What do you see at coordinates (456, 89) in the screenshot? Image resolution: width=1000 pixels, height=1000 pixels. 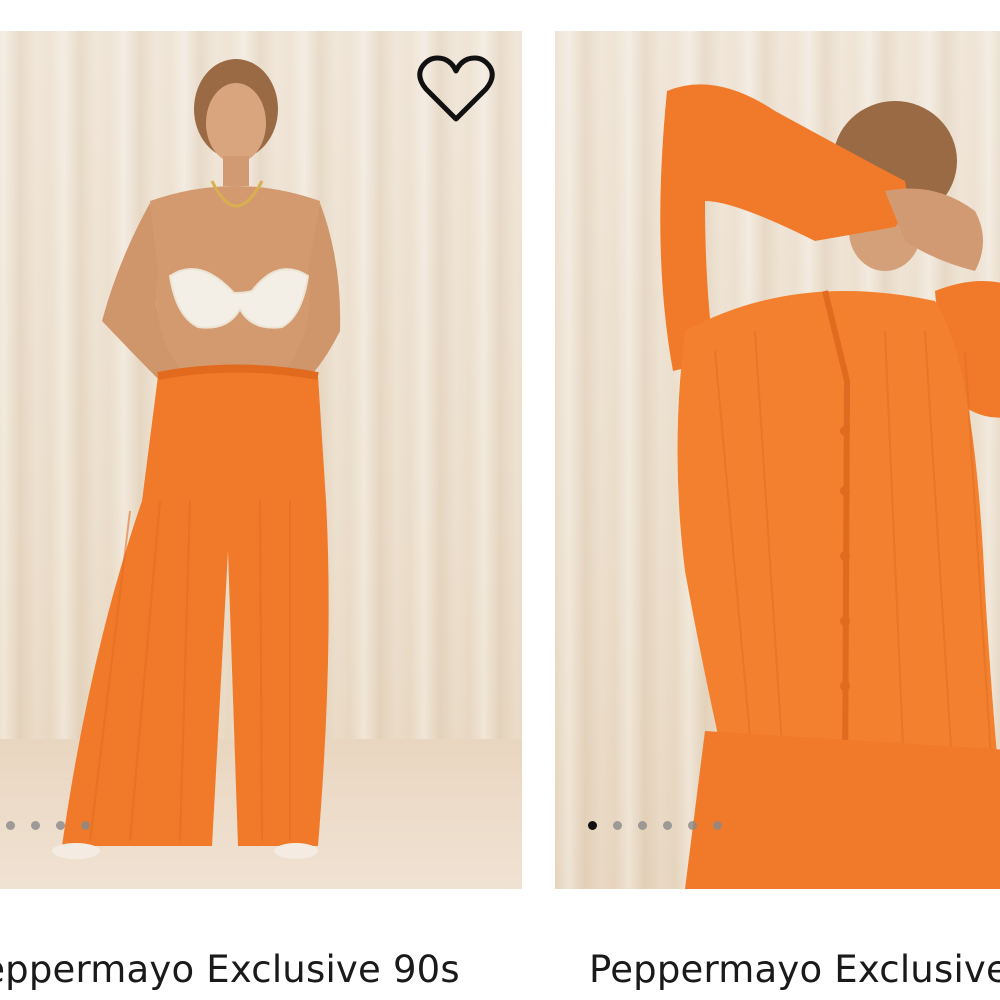 I see `wishlist-heart-icon` at bounding box center [456, 89].